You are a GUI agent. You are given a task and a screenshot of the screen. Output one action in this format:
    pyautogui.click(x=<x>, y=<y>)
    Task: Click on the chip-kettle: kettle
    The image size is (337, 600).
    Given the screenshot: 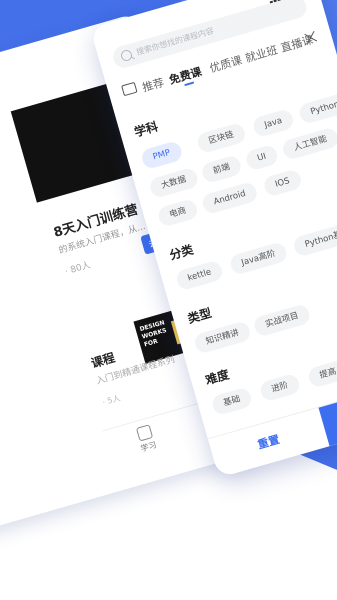 What is the action you would take?
    pyautogui.click(x=199, y=275)
    